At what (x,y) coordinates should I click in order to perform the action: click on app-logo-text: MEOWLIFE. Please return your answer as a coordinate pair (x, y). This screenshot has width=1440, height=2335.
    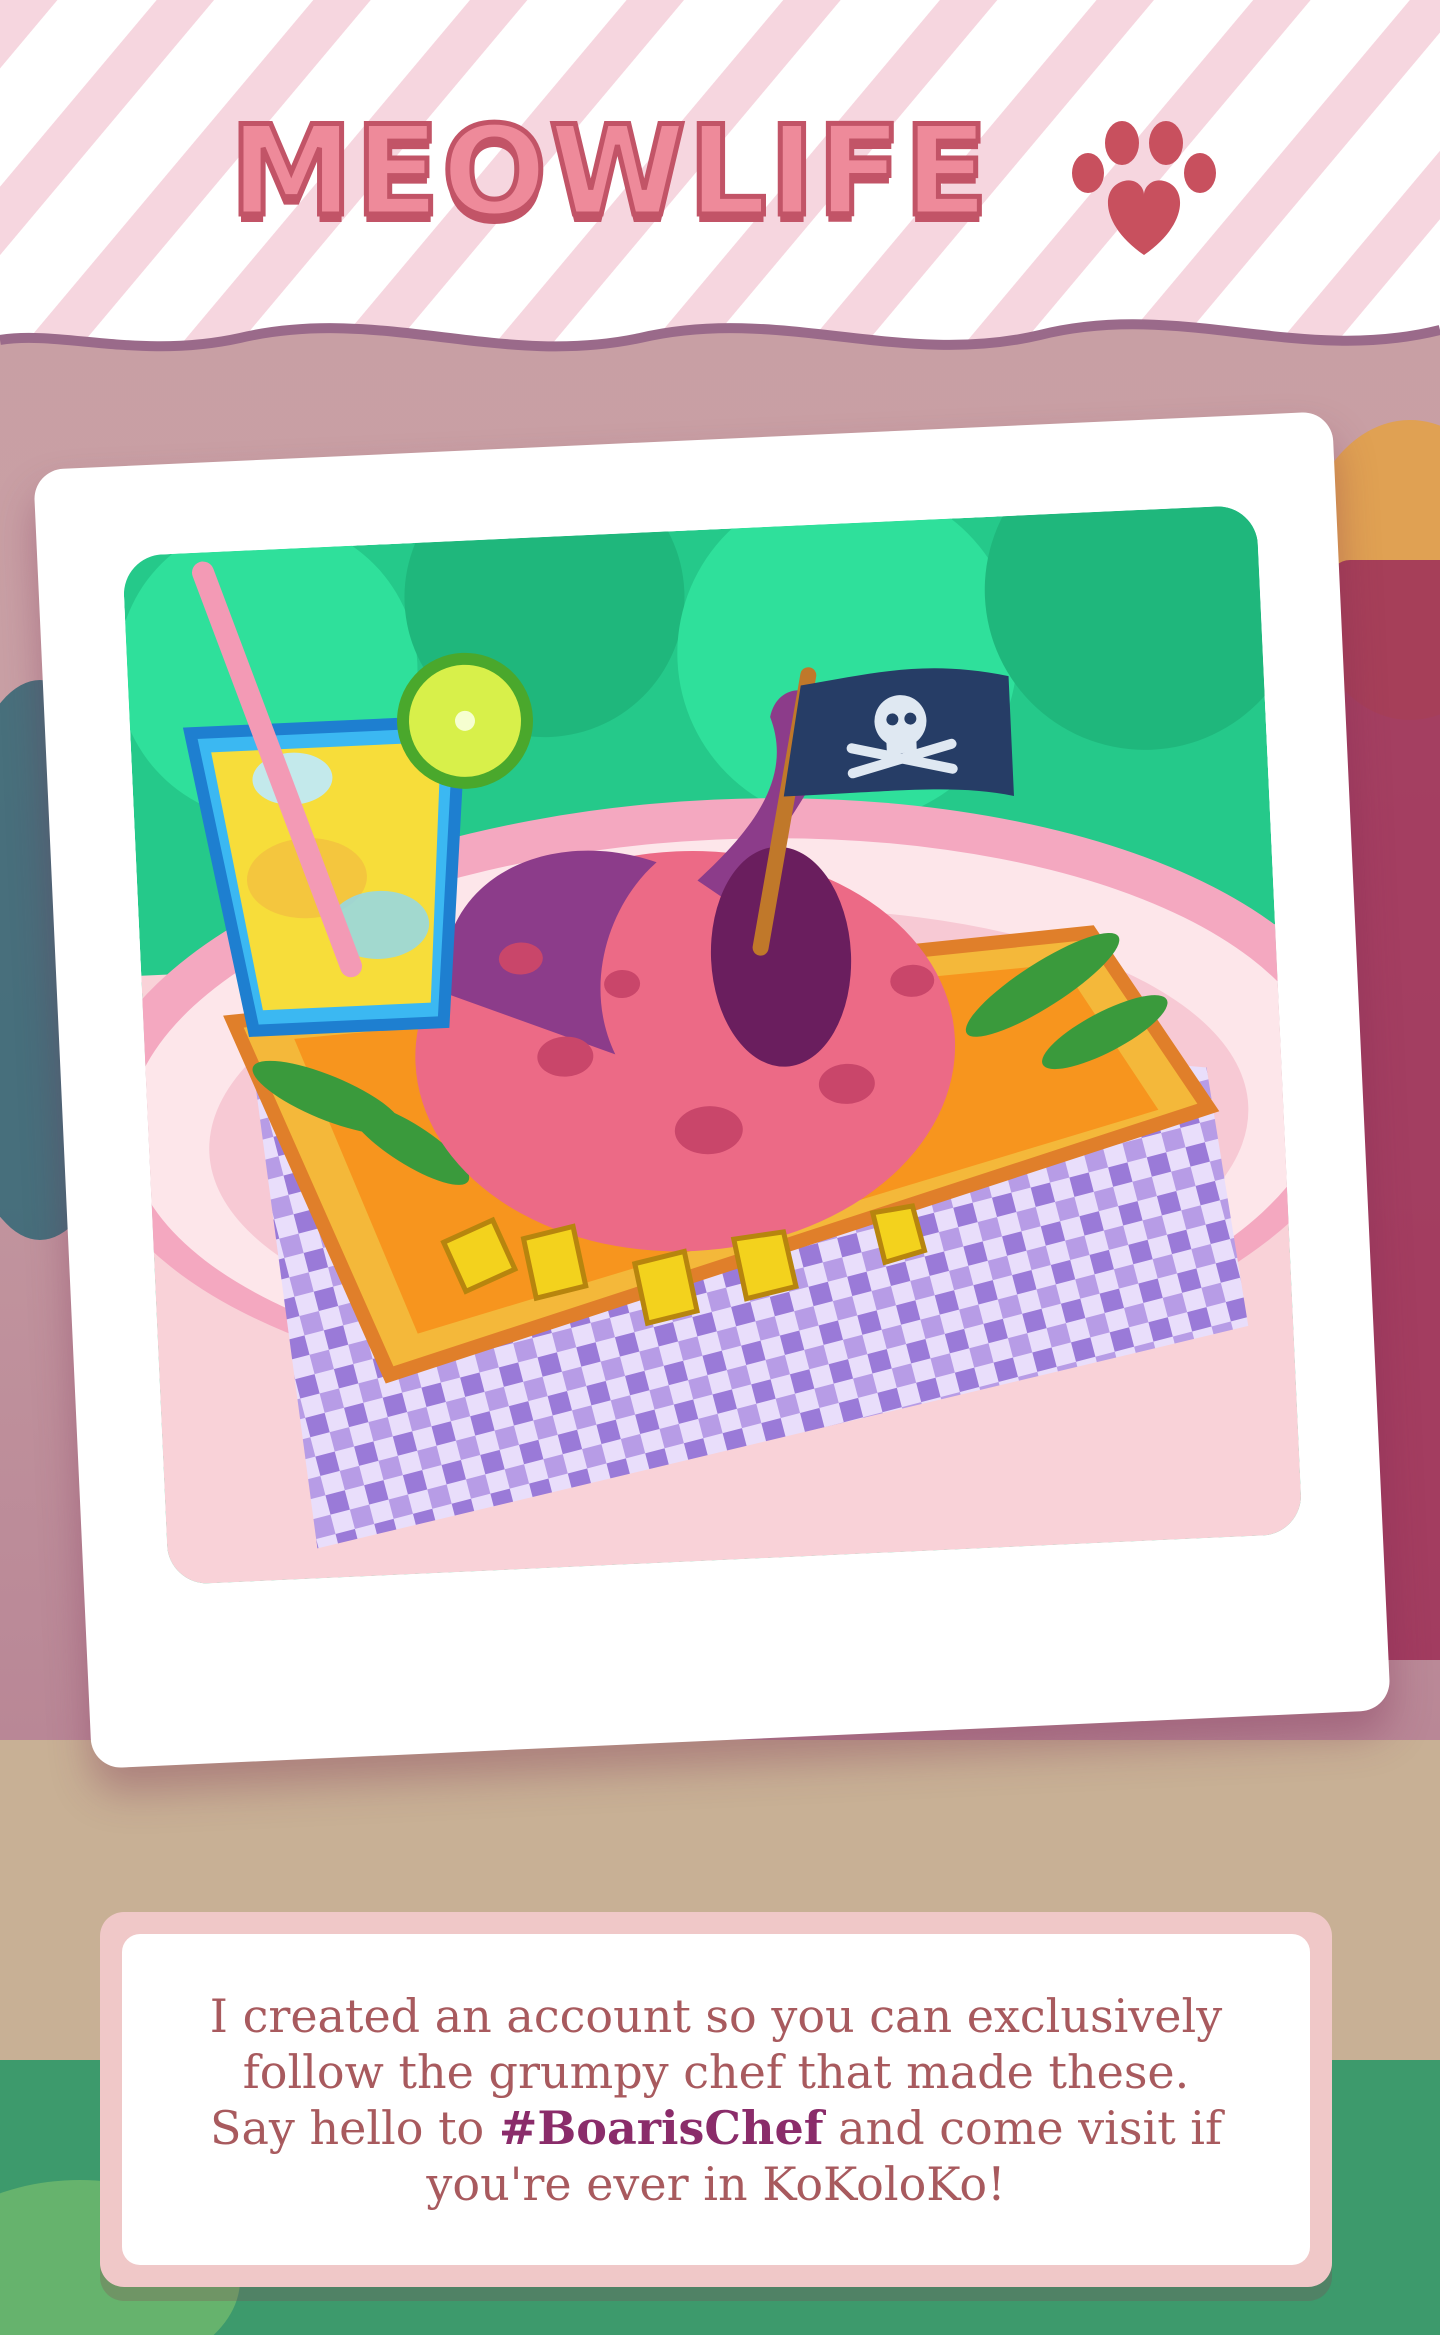
    Looking at the image, I should click on (609, 172).